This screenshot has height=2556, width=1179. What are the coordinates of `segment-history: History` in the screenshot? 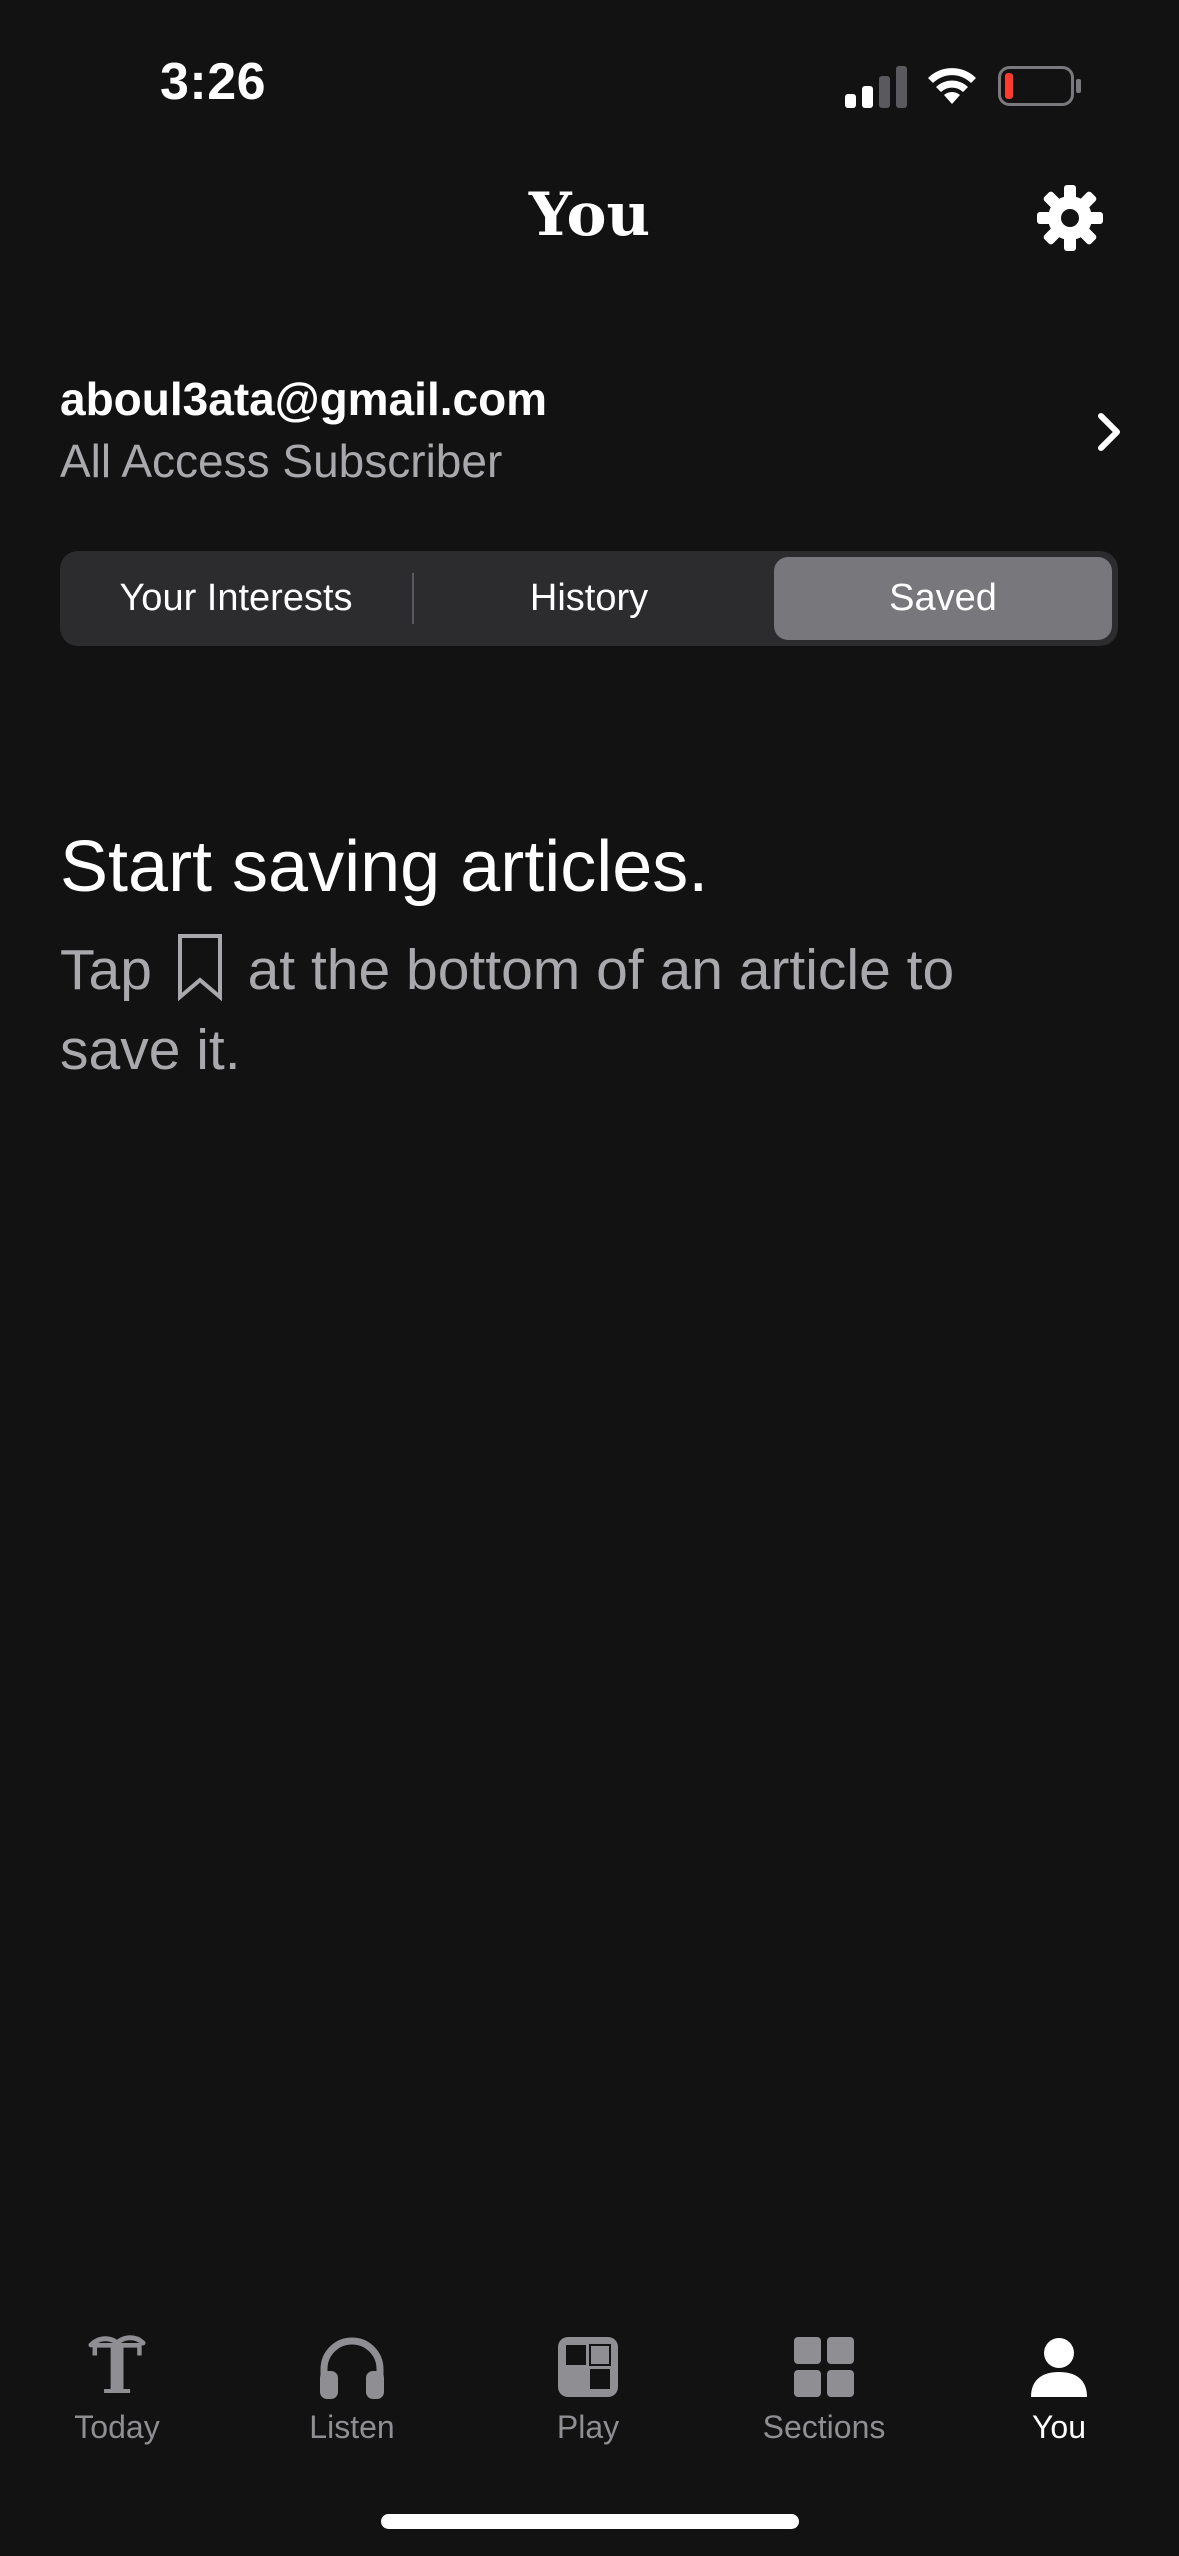 It's located at (589, 598).